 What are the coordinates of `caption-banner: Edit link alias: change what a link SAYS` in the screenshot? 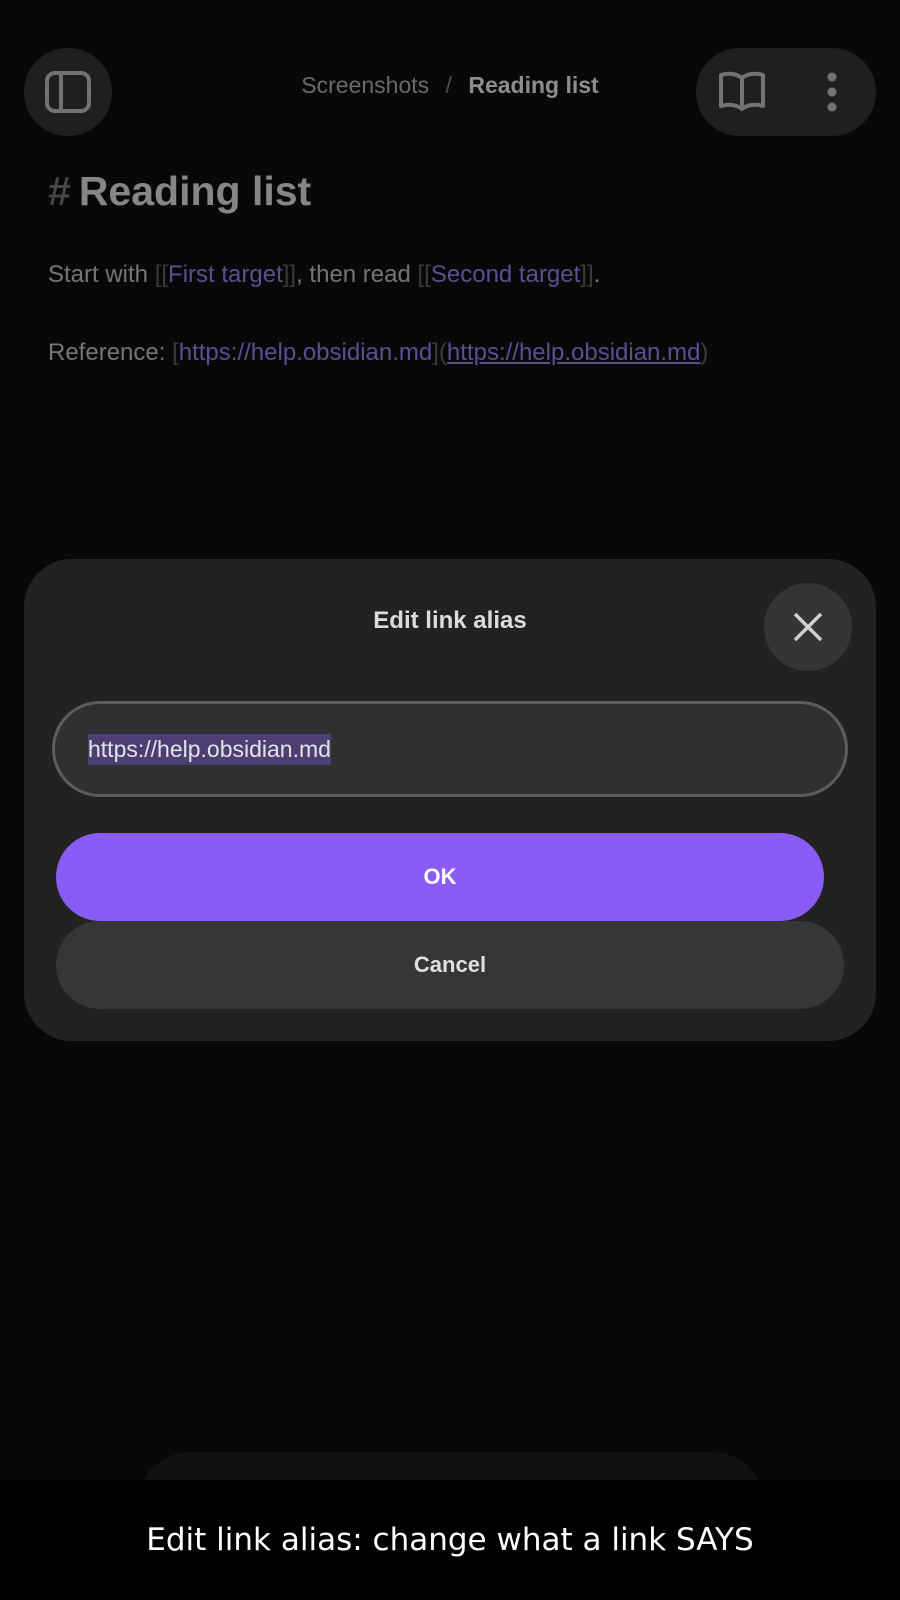 It's located at (450, 1540).